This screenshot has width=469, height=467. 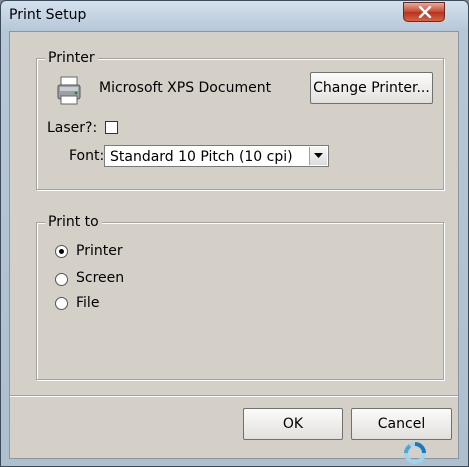 What do you see at coordinates (100, 278) in the screenshot?
I see `radio-screen-label: Screen` at bounding box center [100, 278].